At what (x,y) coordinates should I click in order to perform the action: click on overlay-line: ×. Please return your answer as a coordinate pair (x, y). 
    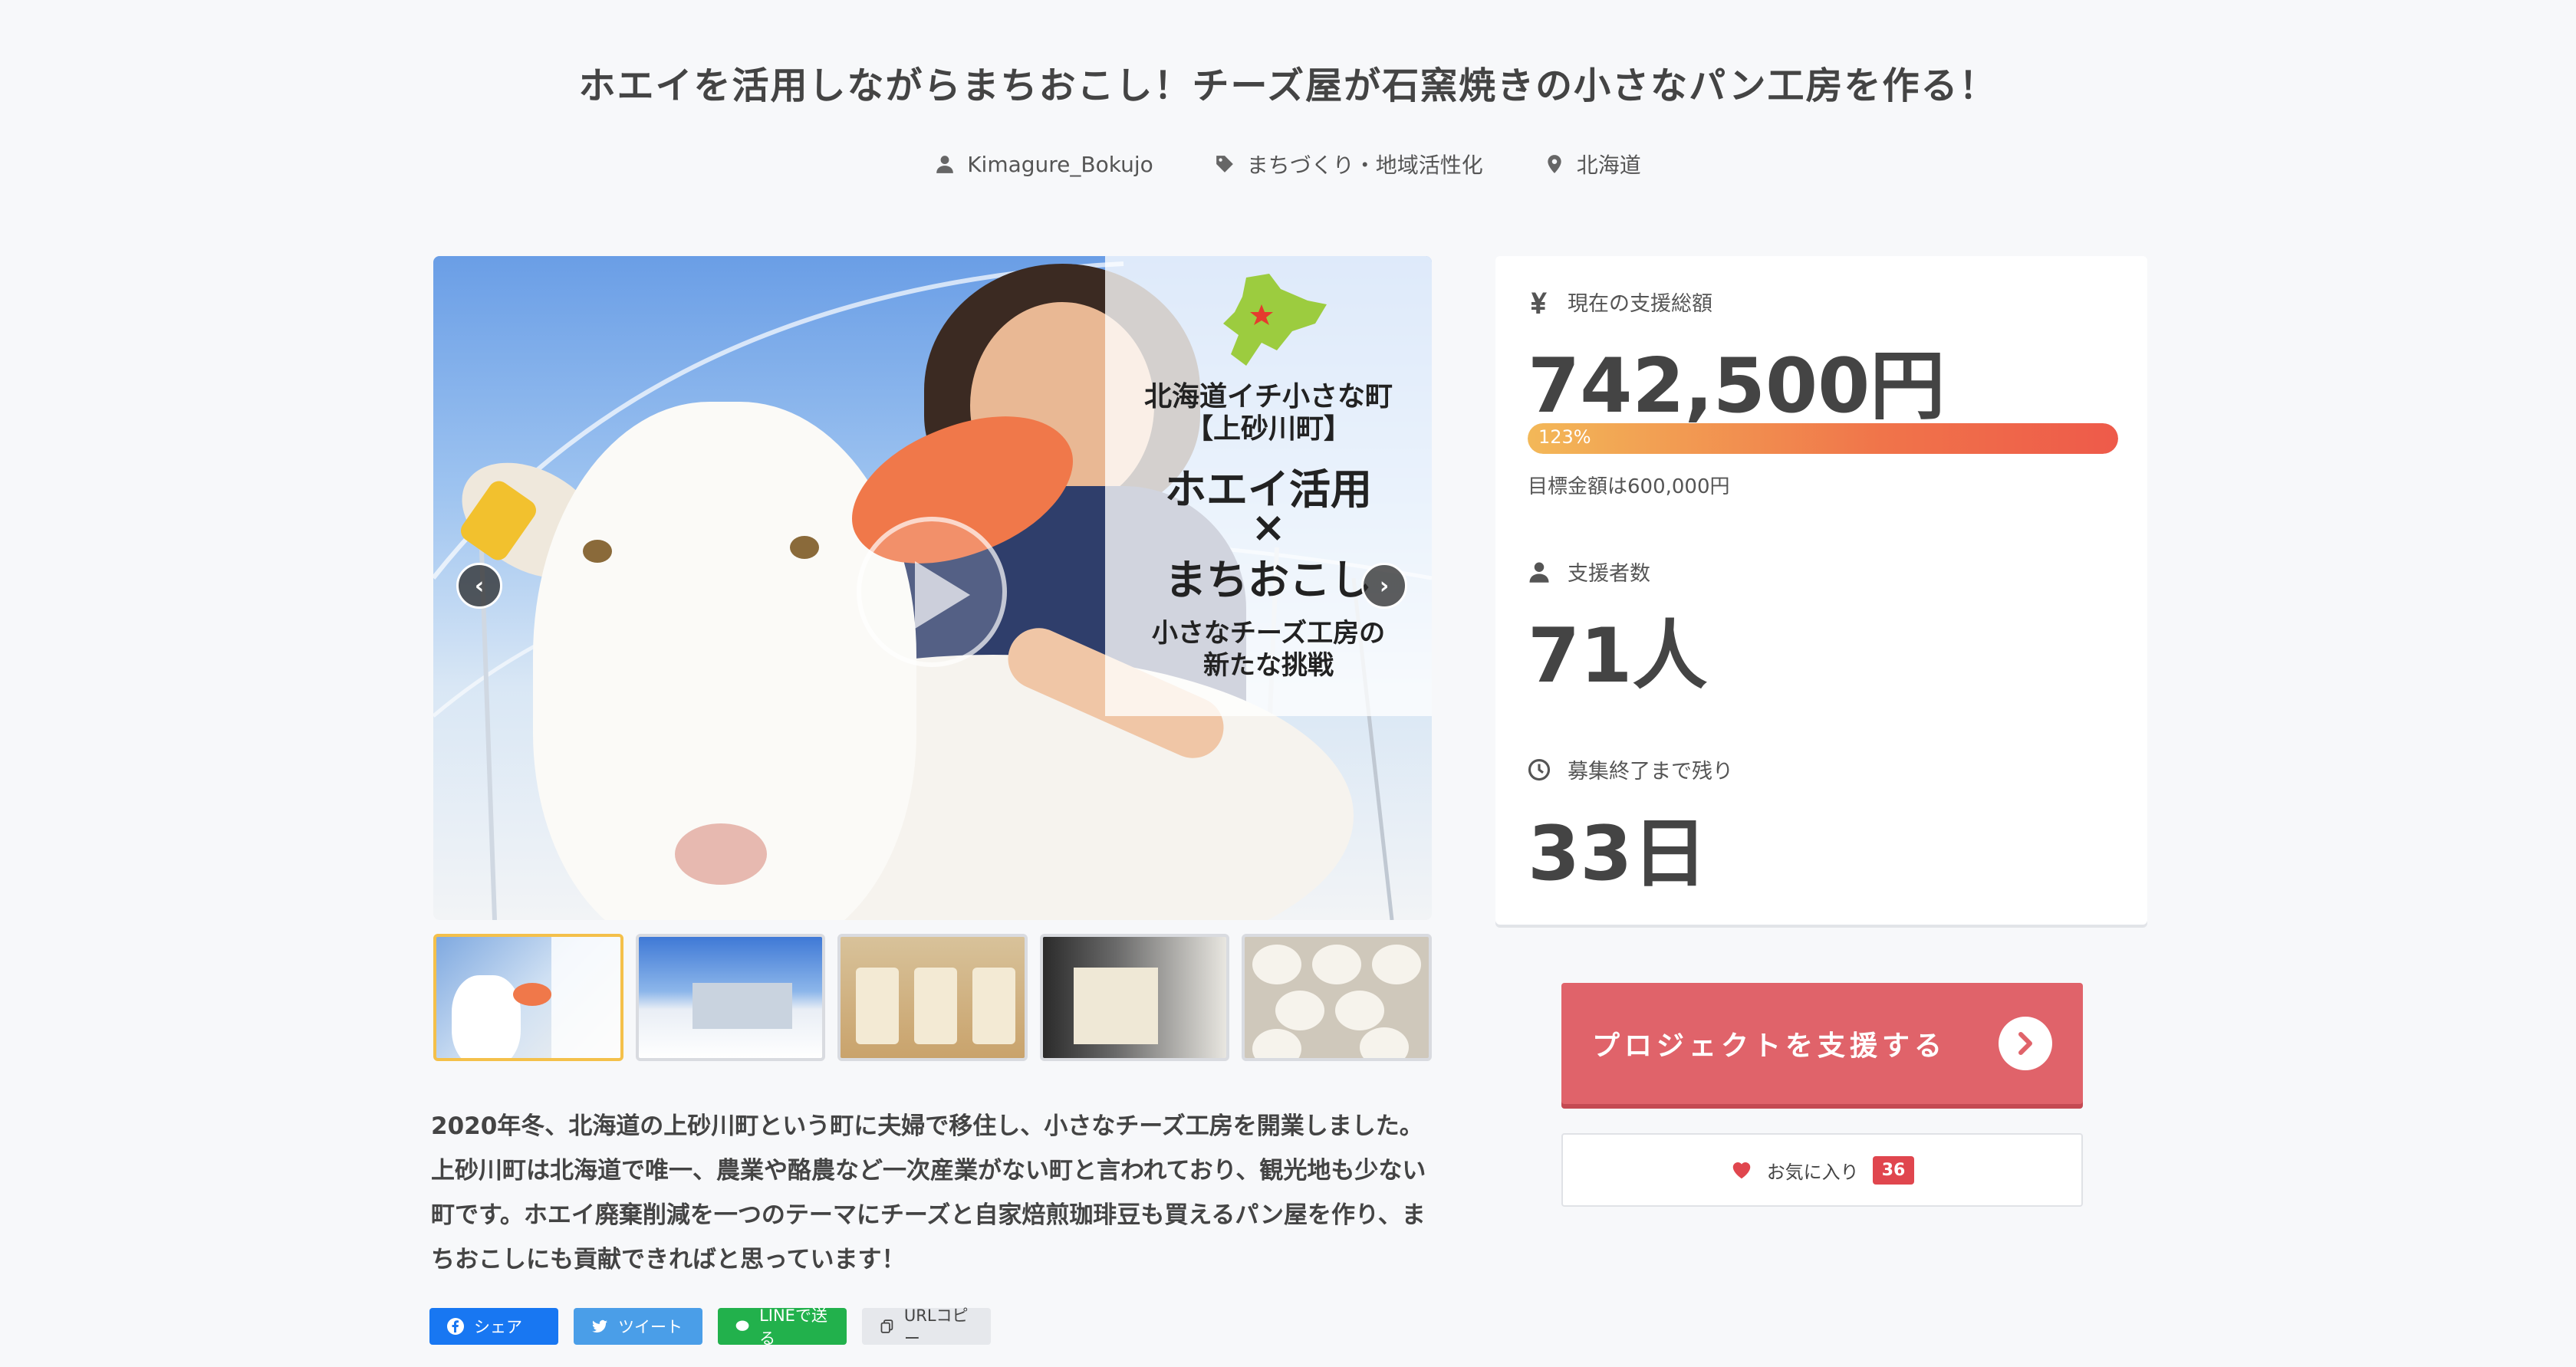
    Looking at the image, I should click on (1268, 527).